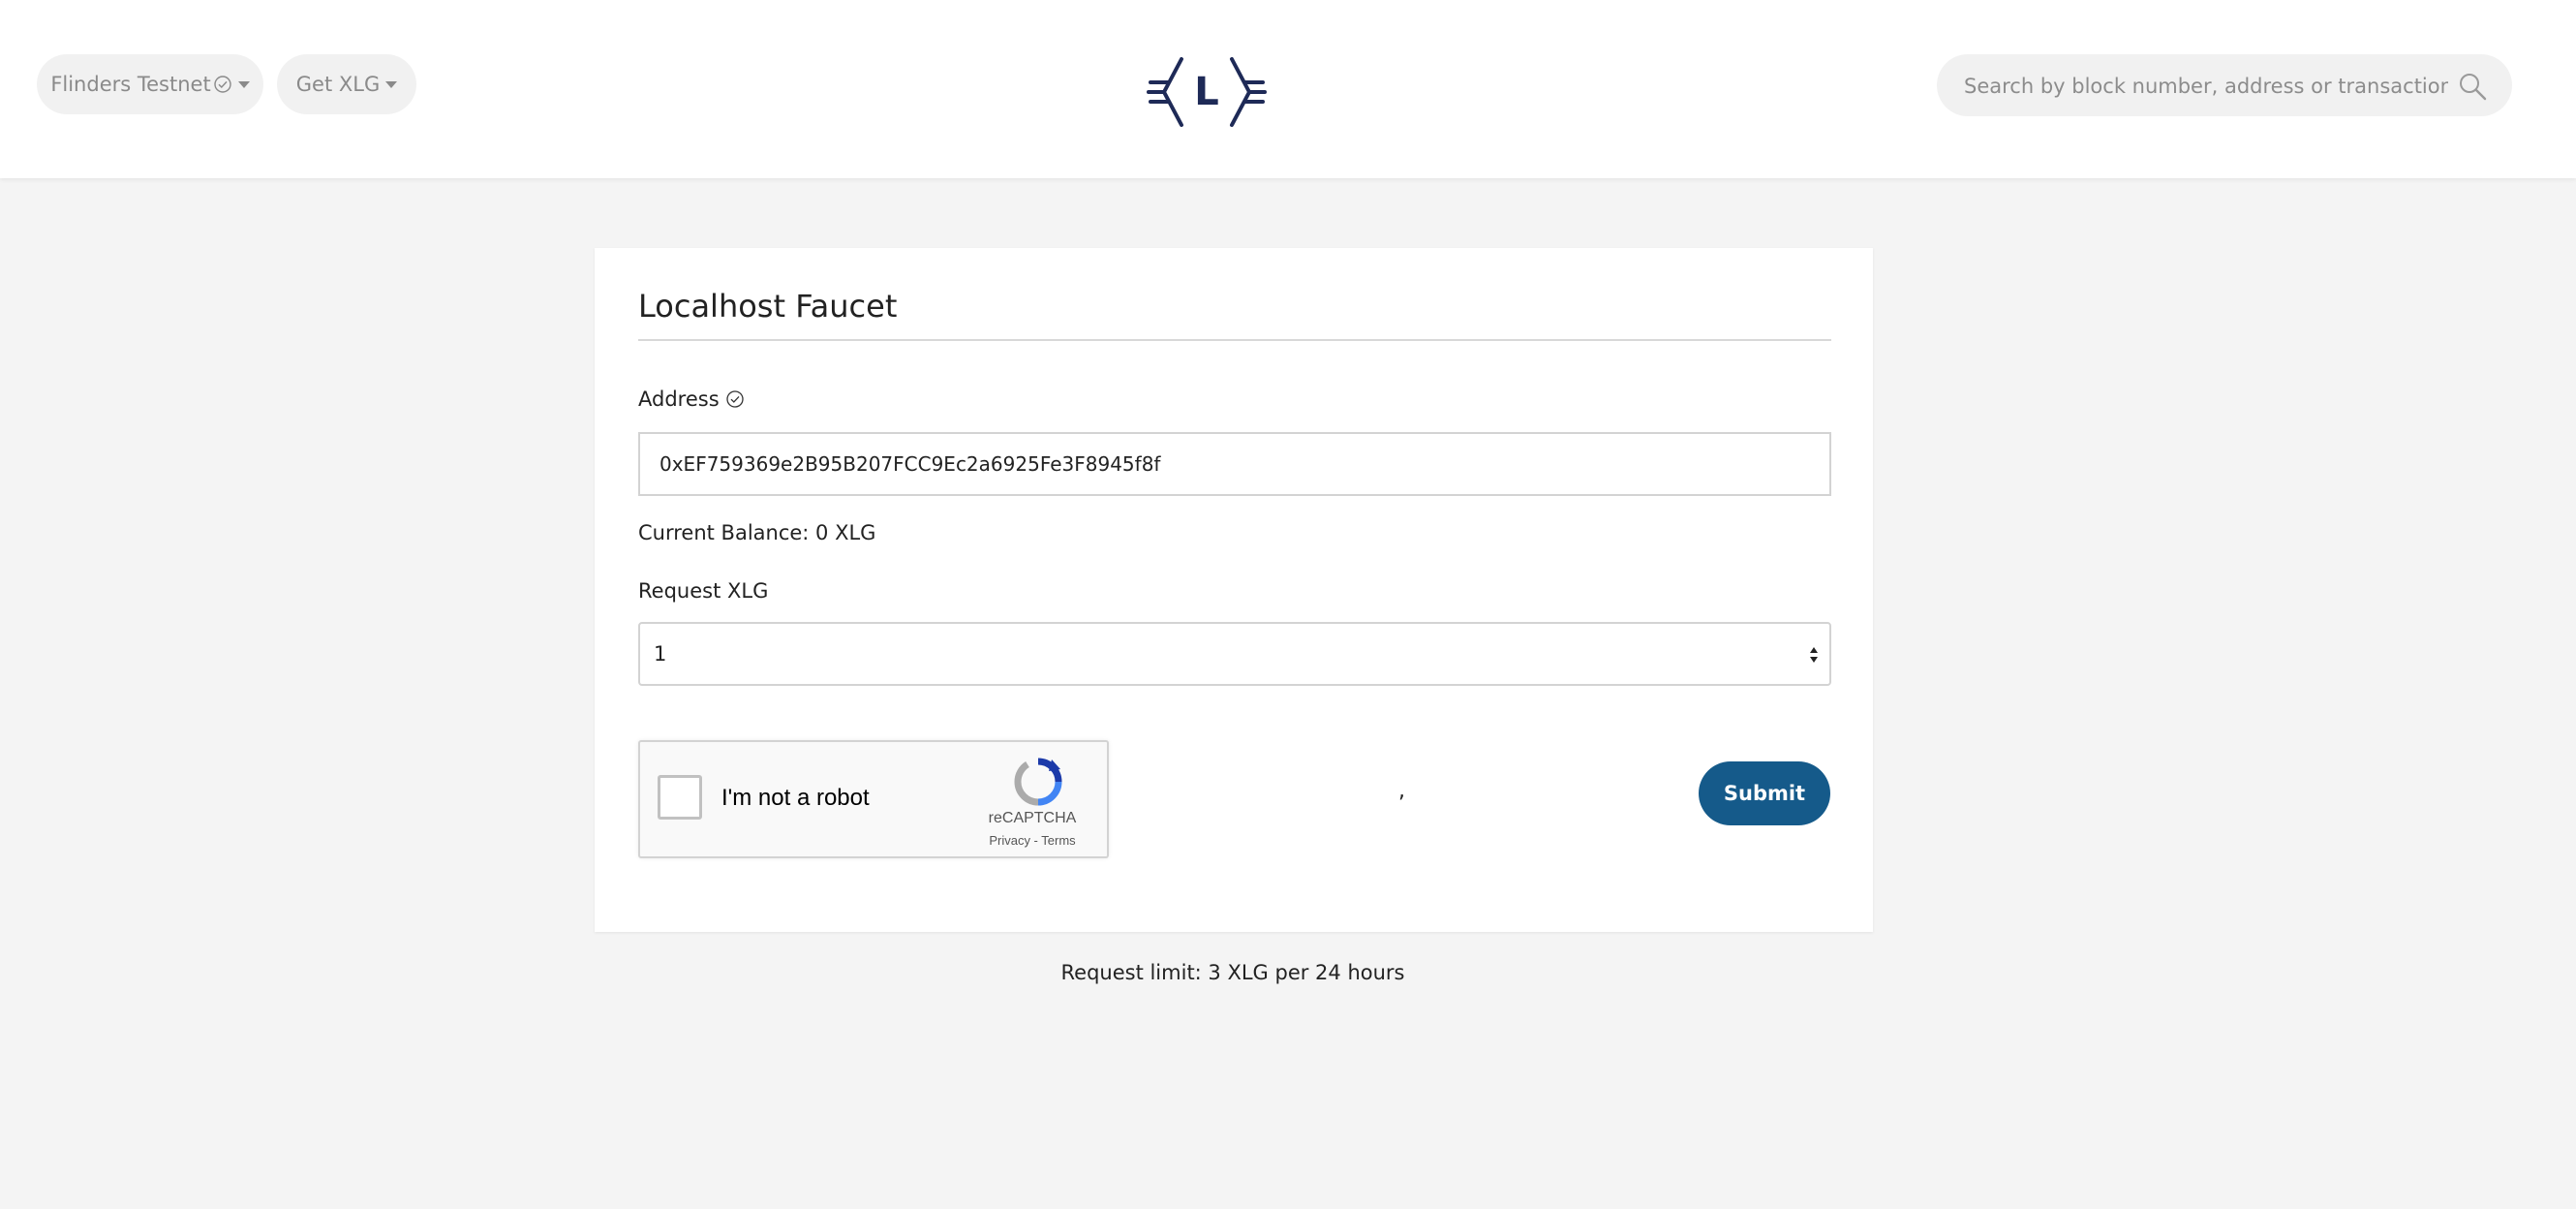 The image size is (2576, 1209). Describe the element at coordinates (1234, 464) in the screenshot. I see `address-input` at that location.